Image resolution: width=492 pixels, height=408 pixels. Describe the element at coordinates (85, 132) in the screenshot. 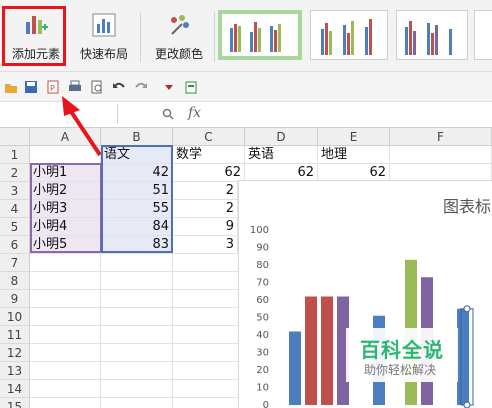

I see `red-arrow-shaft` at that location.